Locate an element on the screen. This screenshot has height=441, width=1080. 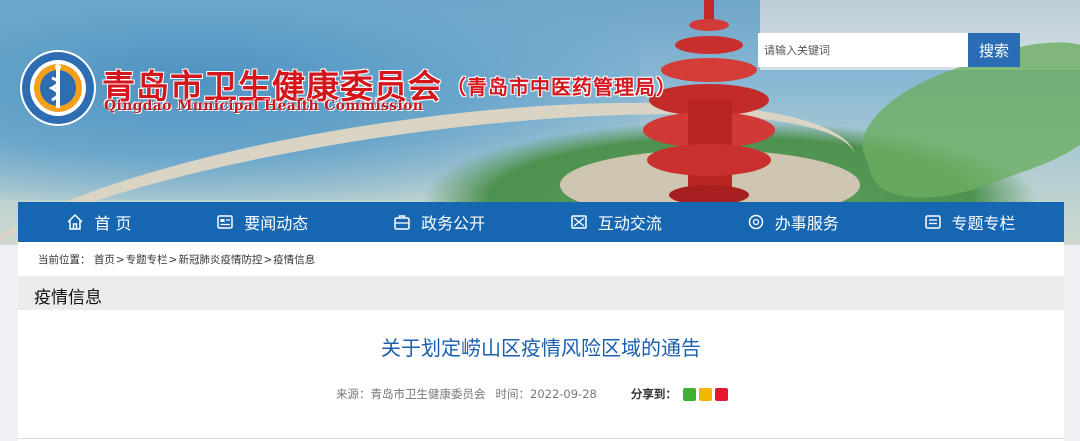
briefcase-icon is located at coordinates (402, 222).